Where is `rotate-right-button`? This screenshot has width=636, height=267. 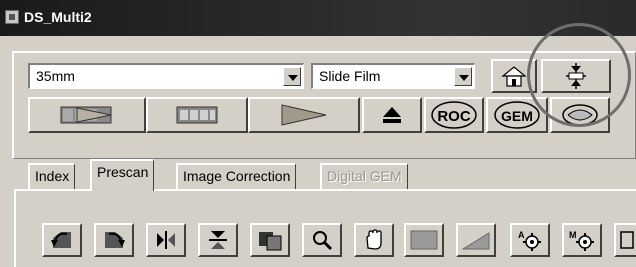 rotate-right-button is located at coordinates (114, 240).